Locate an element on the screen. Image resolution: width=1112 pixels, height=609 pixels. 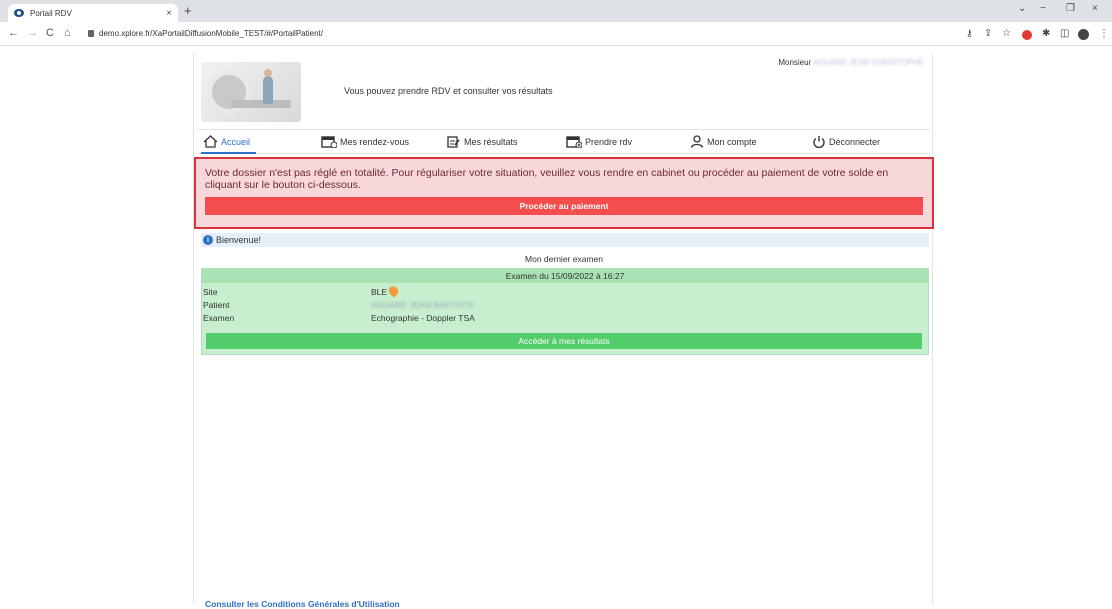
calendar-add-icon is located at coordinates (574, 142).